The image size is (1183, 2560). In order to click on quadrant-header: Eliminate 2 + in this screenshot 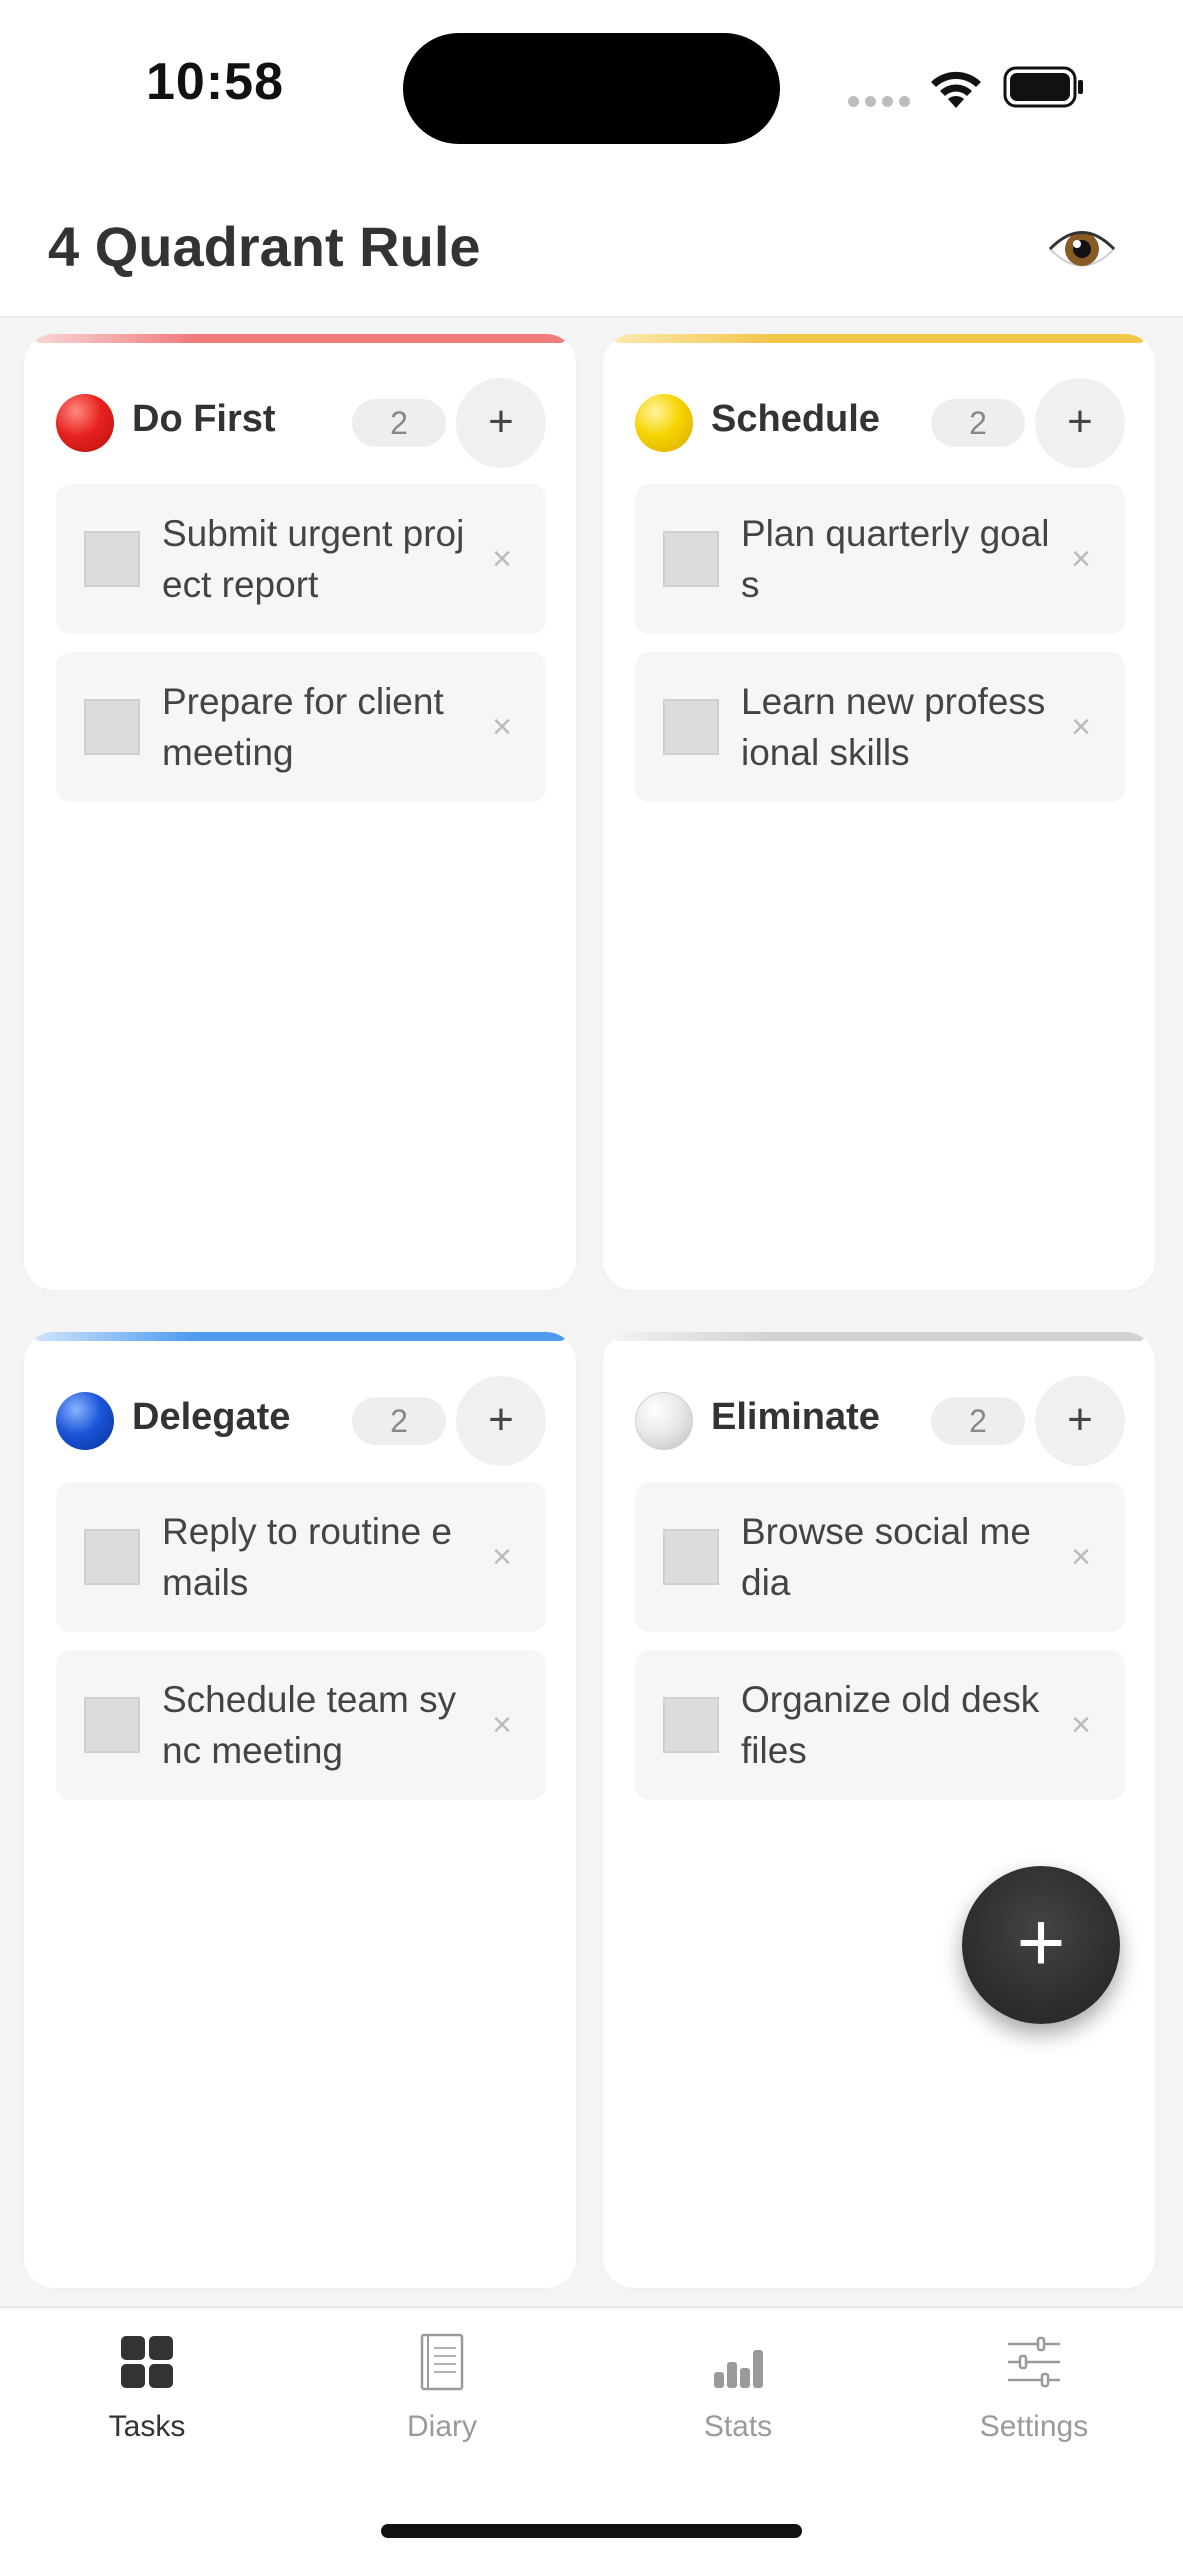, I will do `click(879, 1421)`.